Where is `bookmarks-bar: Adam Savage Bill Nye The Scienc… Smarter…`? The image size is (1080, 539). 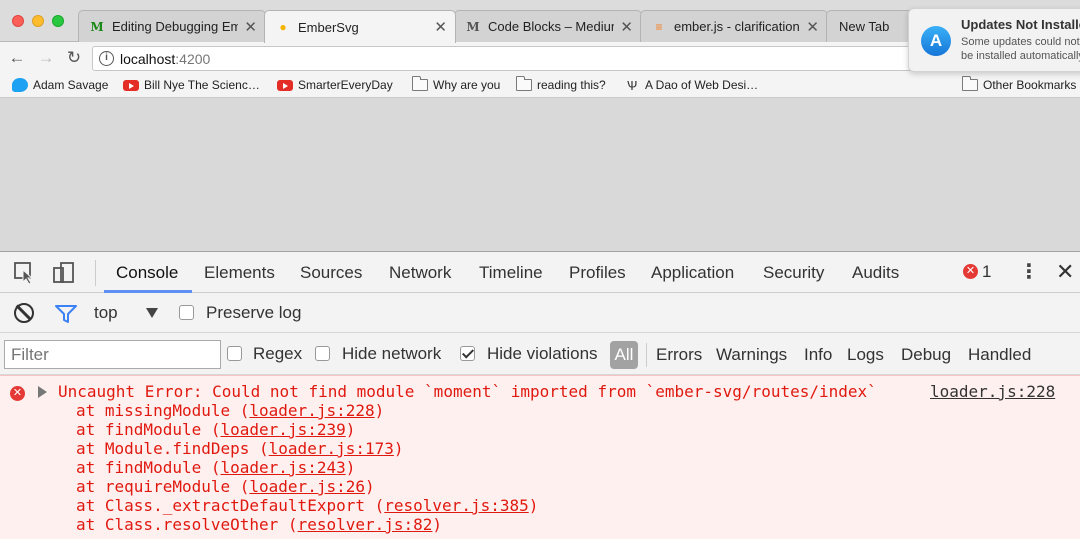
bookmarks-bar: Adam Savage Bill Nye The Scienc… Smarter… is located at coordinates (540, 86).